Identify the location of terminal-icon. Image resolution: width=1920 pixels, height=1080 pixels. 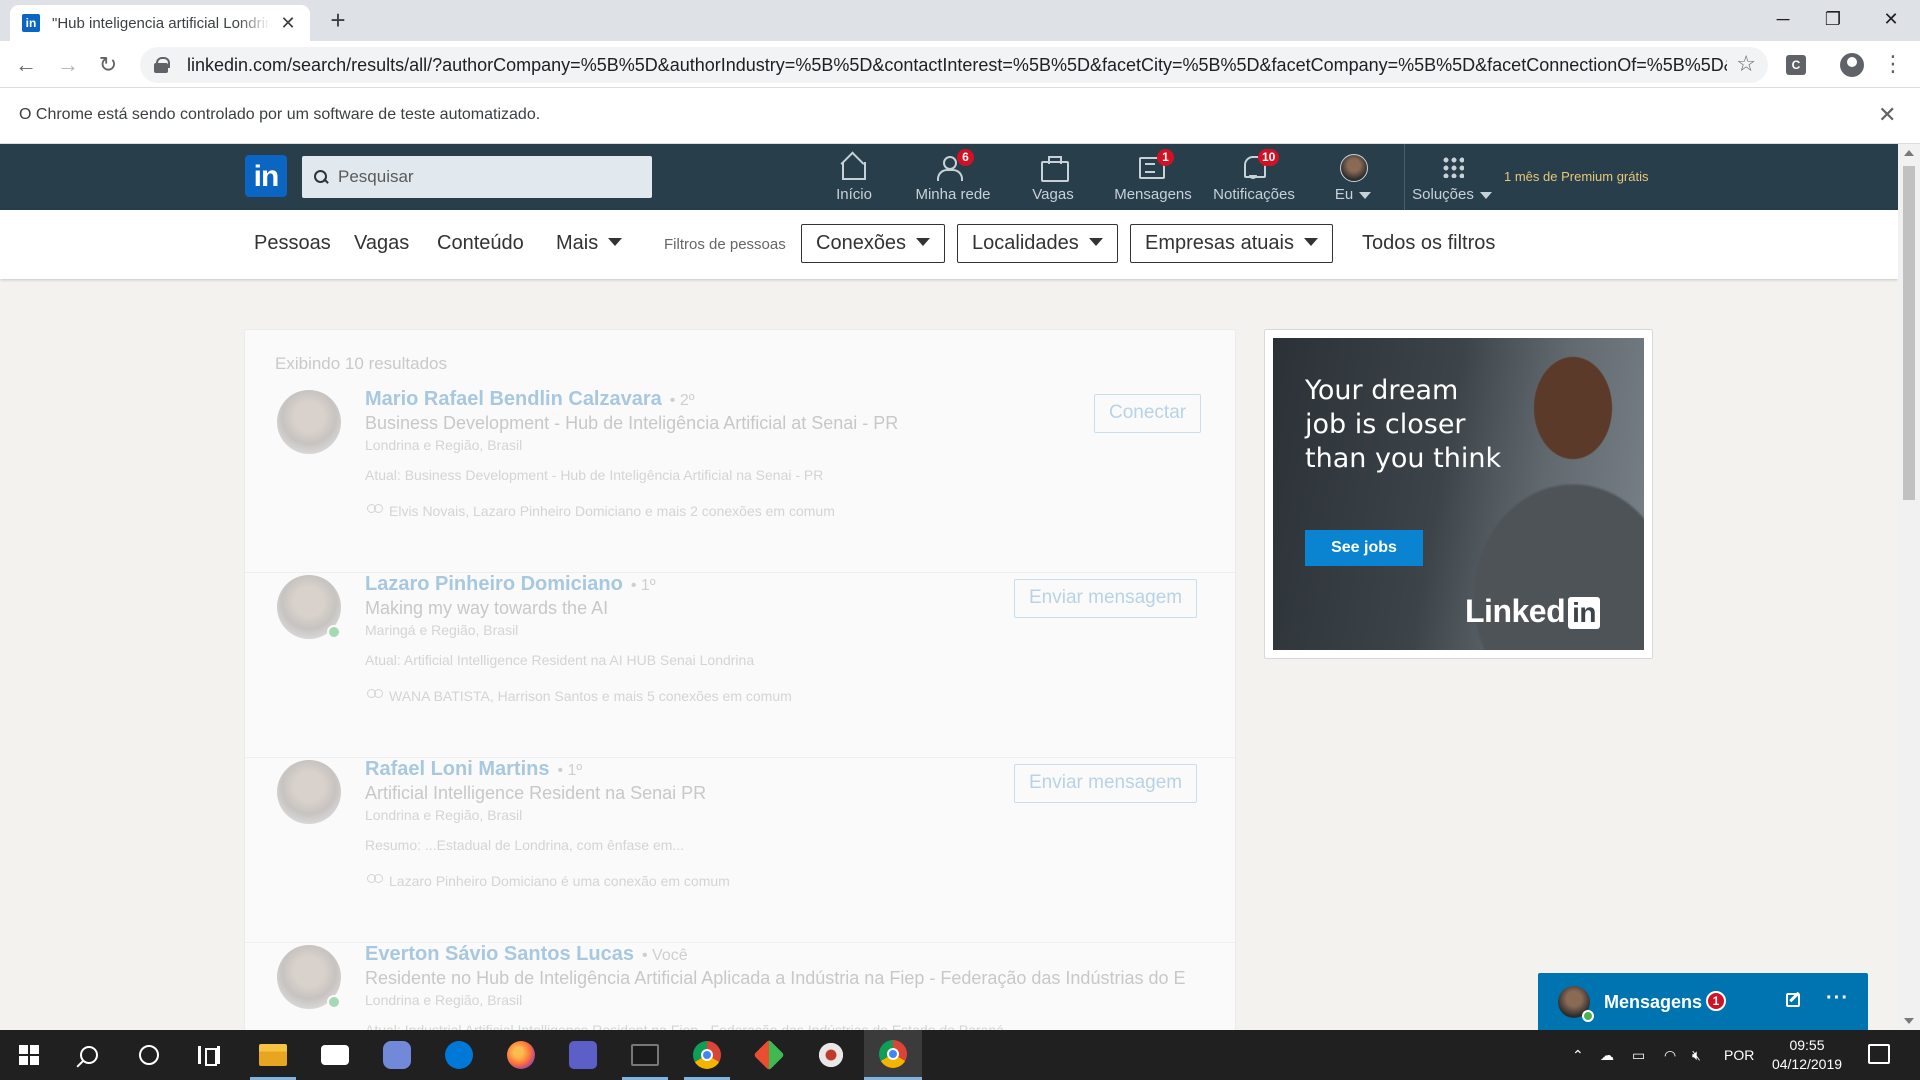
(645, 1055).